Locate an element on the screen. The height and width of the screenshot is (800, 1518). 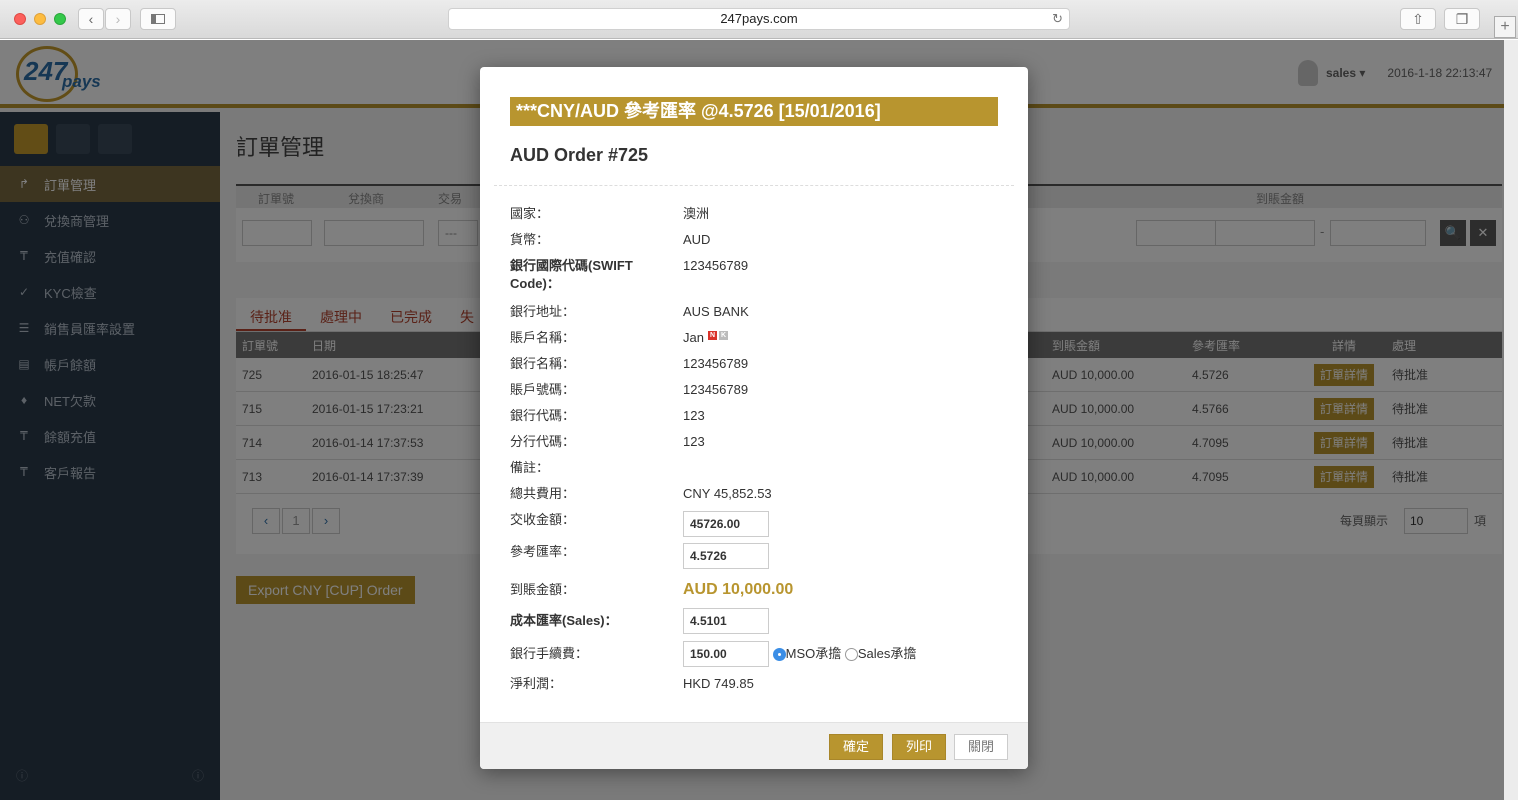
field-label: 銀行手續費： is located at coordinates (549, 653).